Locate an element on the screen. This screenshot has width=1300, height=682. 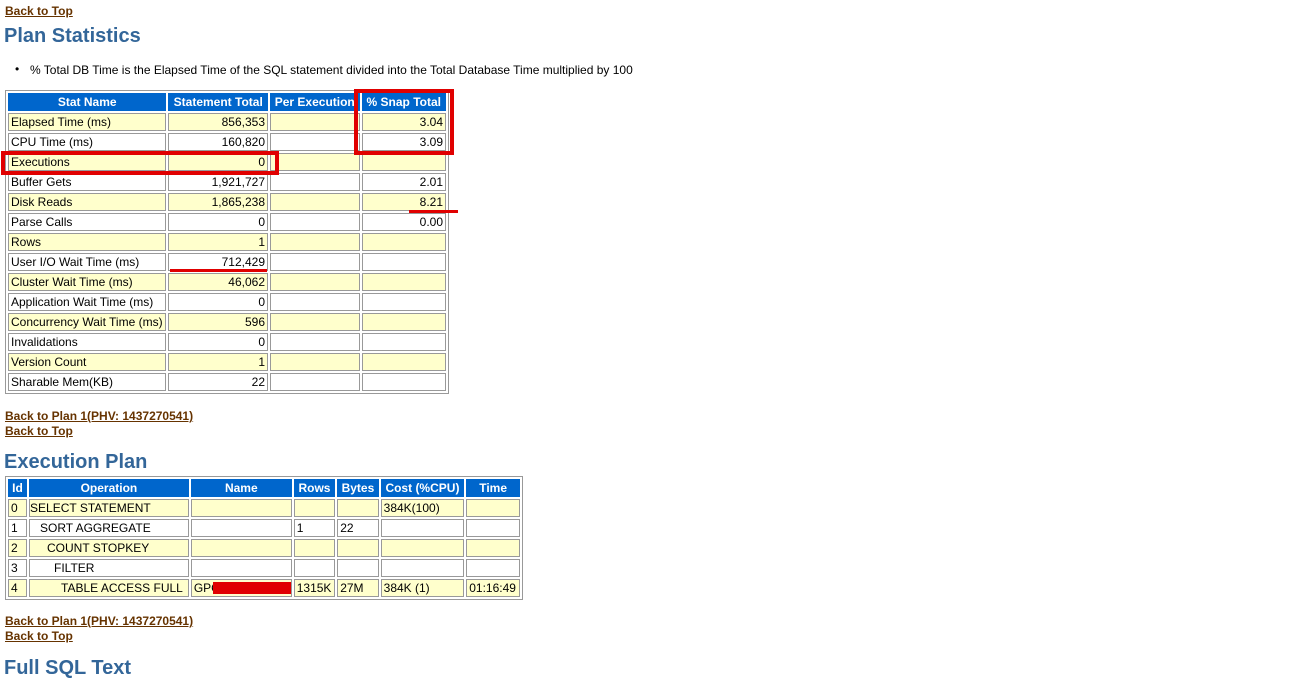
plan-bytes-cell is located at coordinates (358, 548).